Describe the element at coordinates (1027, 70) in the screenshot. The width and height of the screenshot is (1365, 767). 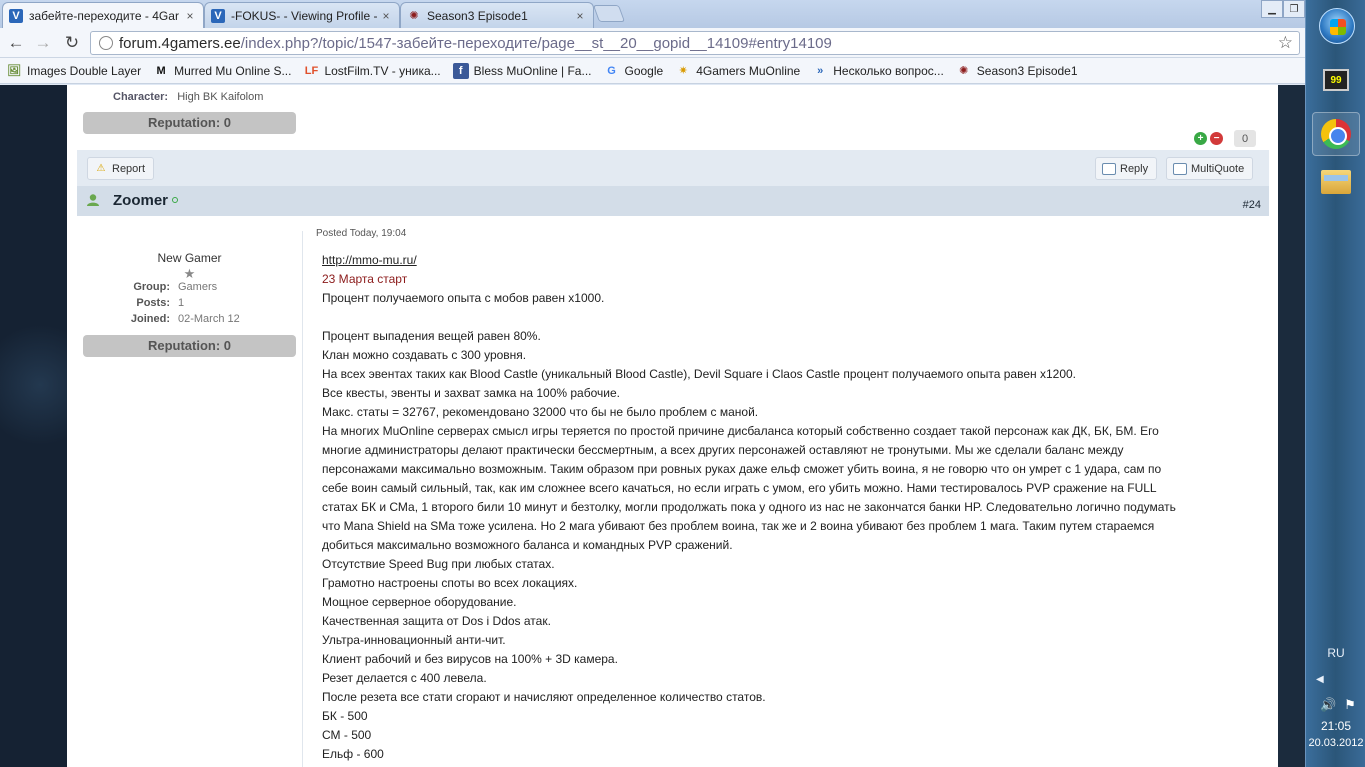
I see `bookmark-label: Season3 Episode1` at that location.